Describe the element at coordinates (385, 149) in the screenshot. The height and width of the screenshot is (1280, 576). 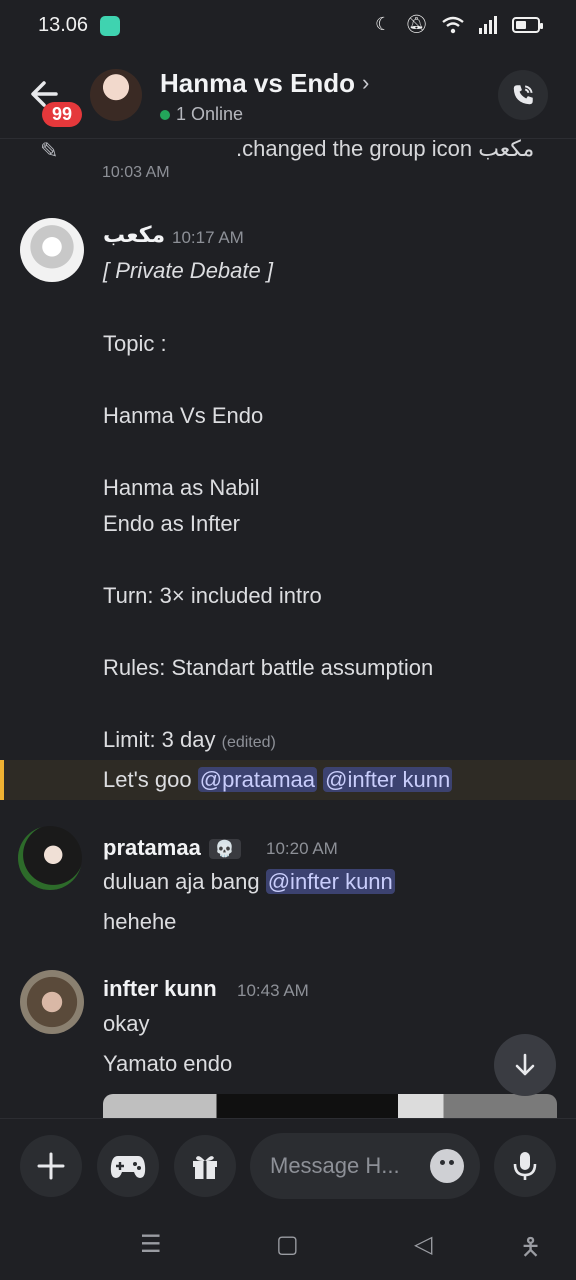
I see `system-message-text: .changed the group icon مكعب` at that location.